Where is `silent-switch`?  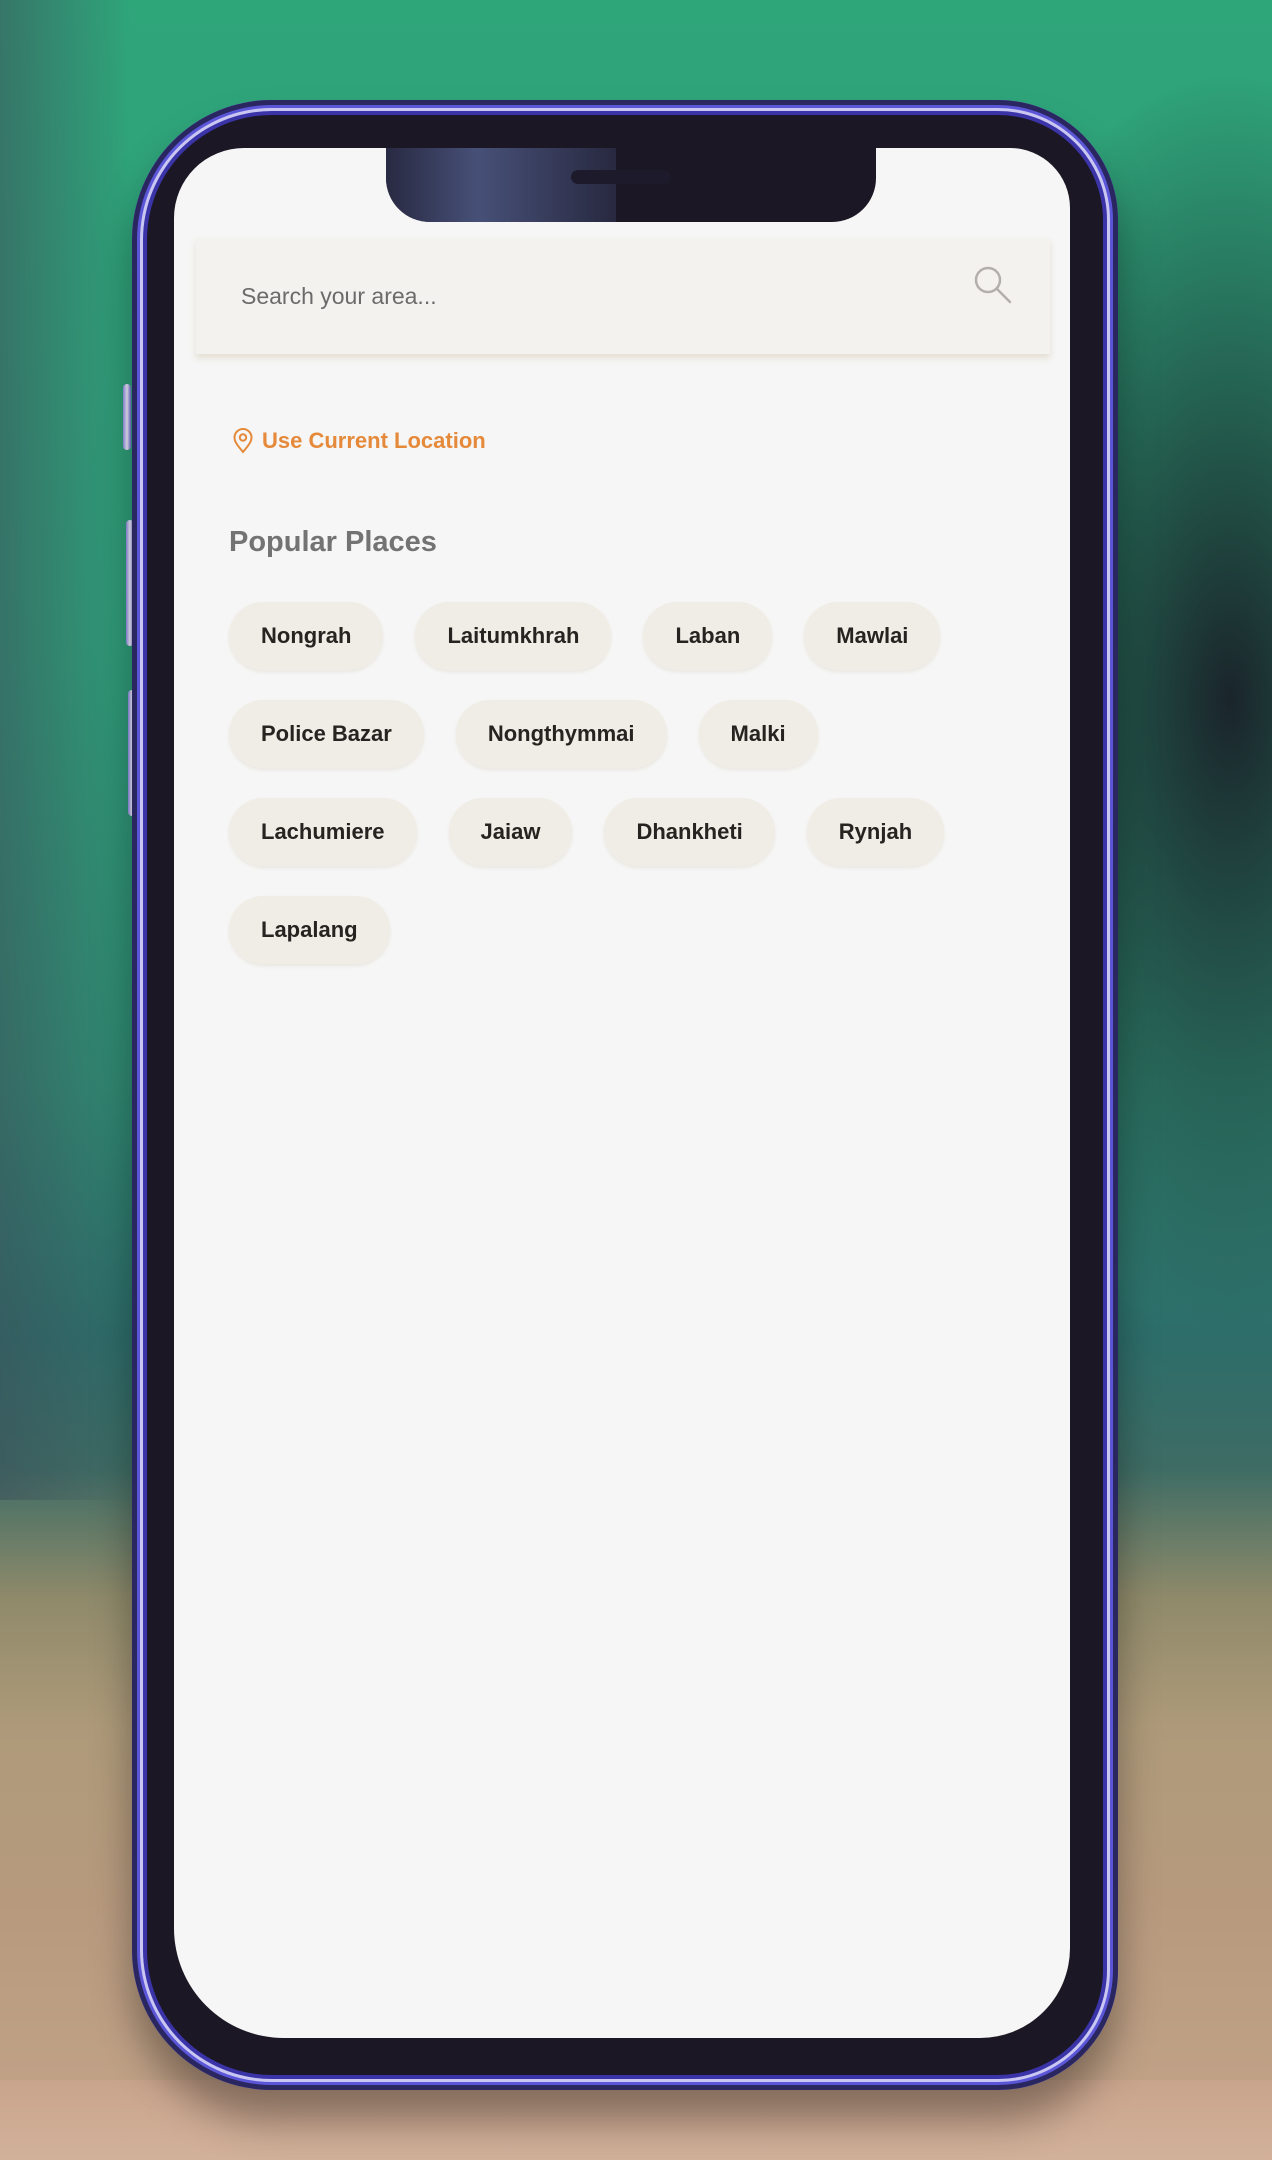
silent-switch is located at coordinates (127, 417).